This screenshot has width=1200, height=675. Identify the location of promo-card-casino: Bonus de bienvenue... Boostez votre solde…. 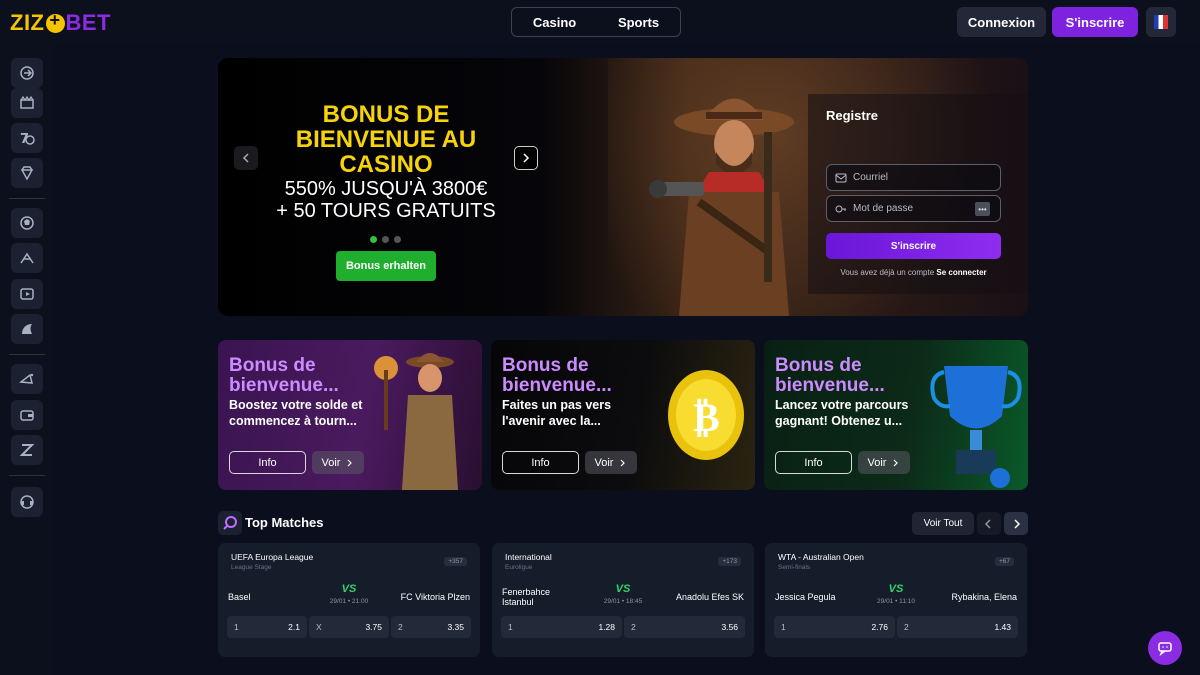
(350, 415).